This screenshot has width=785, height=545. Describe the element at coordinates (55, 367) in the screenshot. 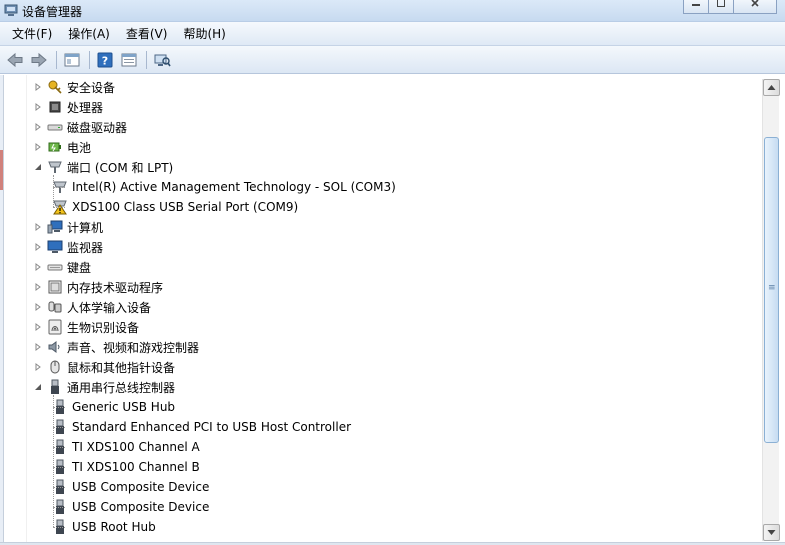

I see `mouse-icon` at that location.